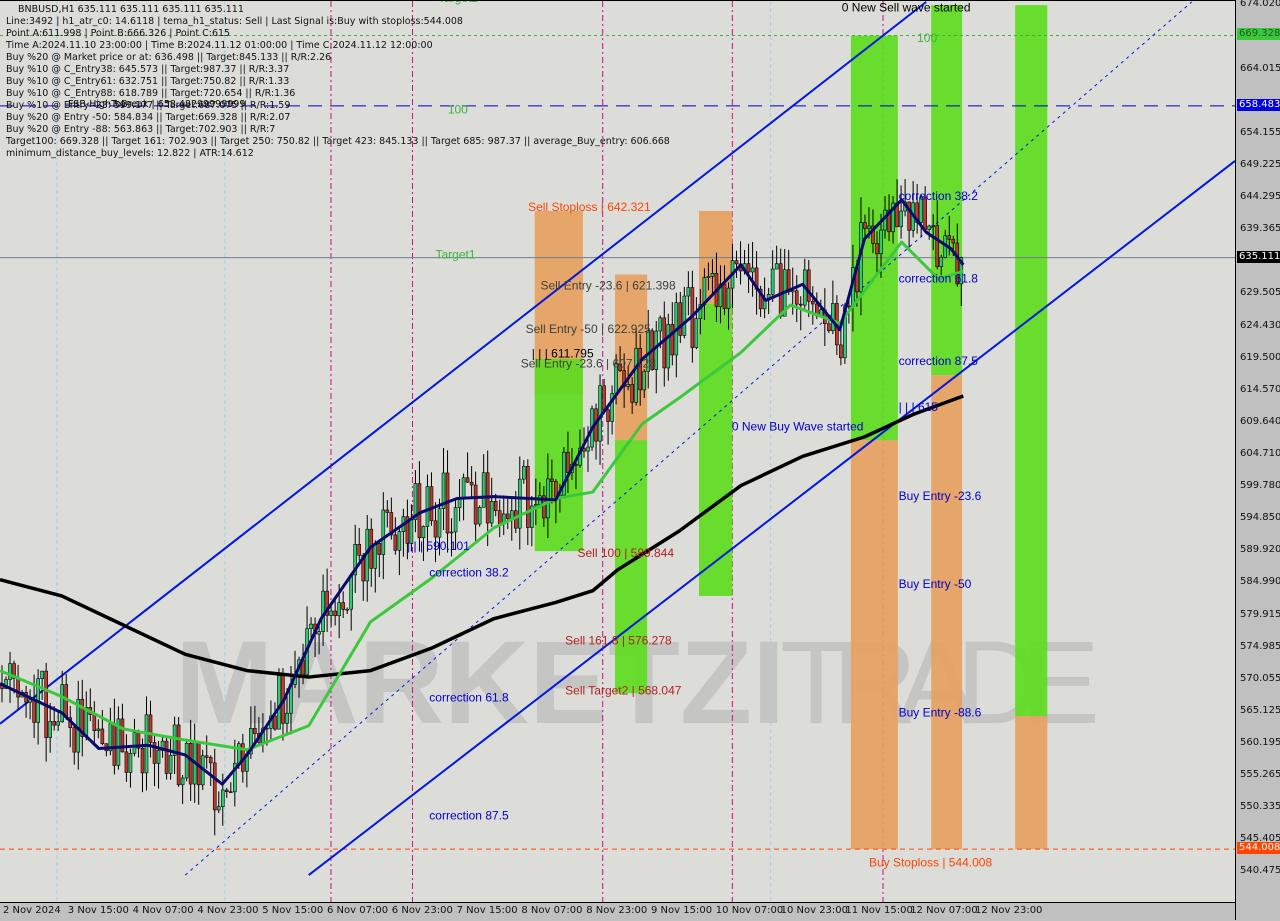  What do you see at coordinates (879, 910) in the screenshot?
I see `time-tick: 11 Nov 15:00` at bounding box center [879, 910].